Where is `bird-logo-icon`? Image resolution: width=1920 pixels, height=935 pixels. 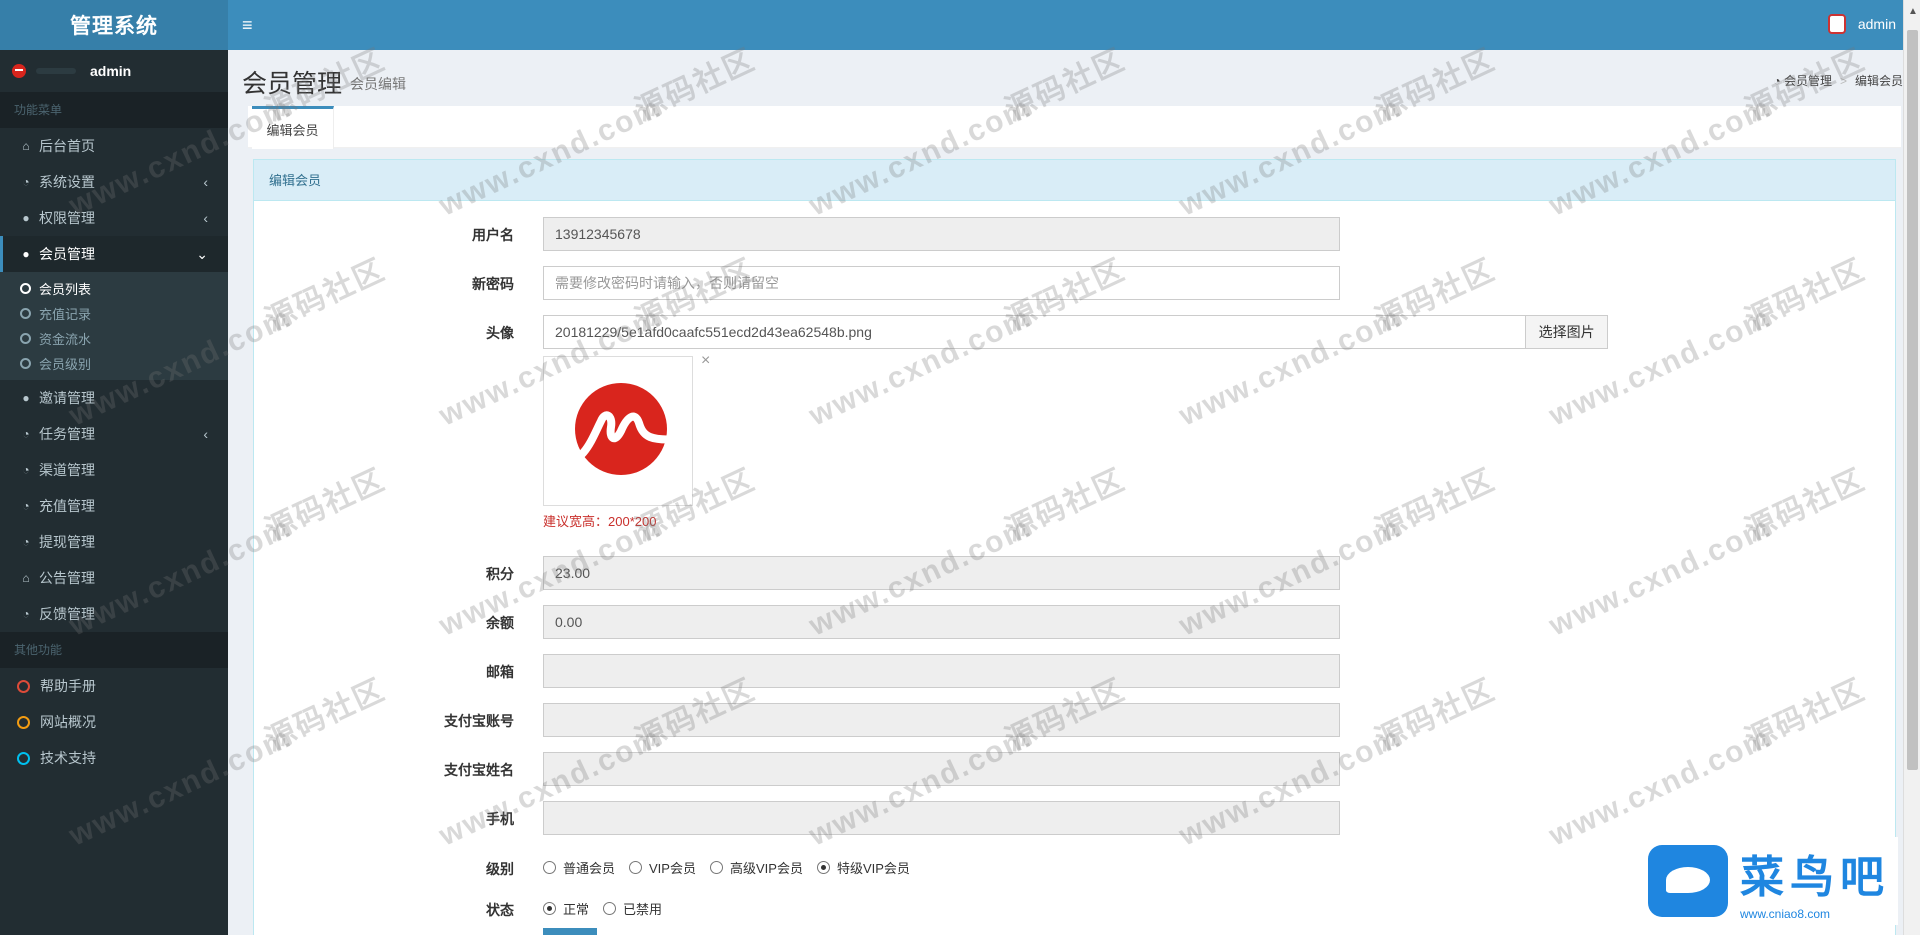 bird-logo-icon is located at coordinates (1688, 881).